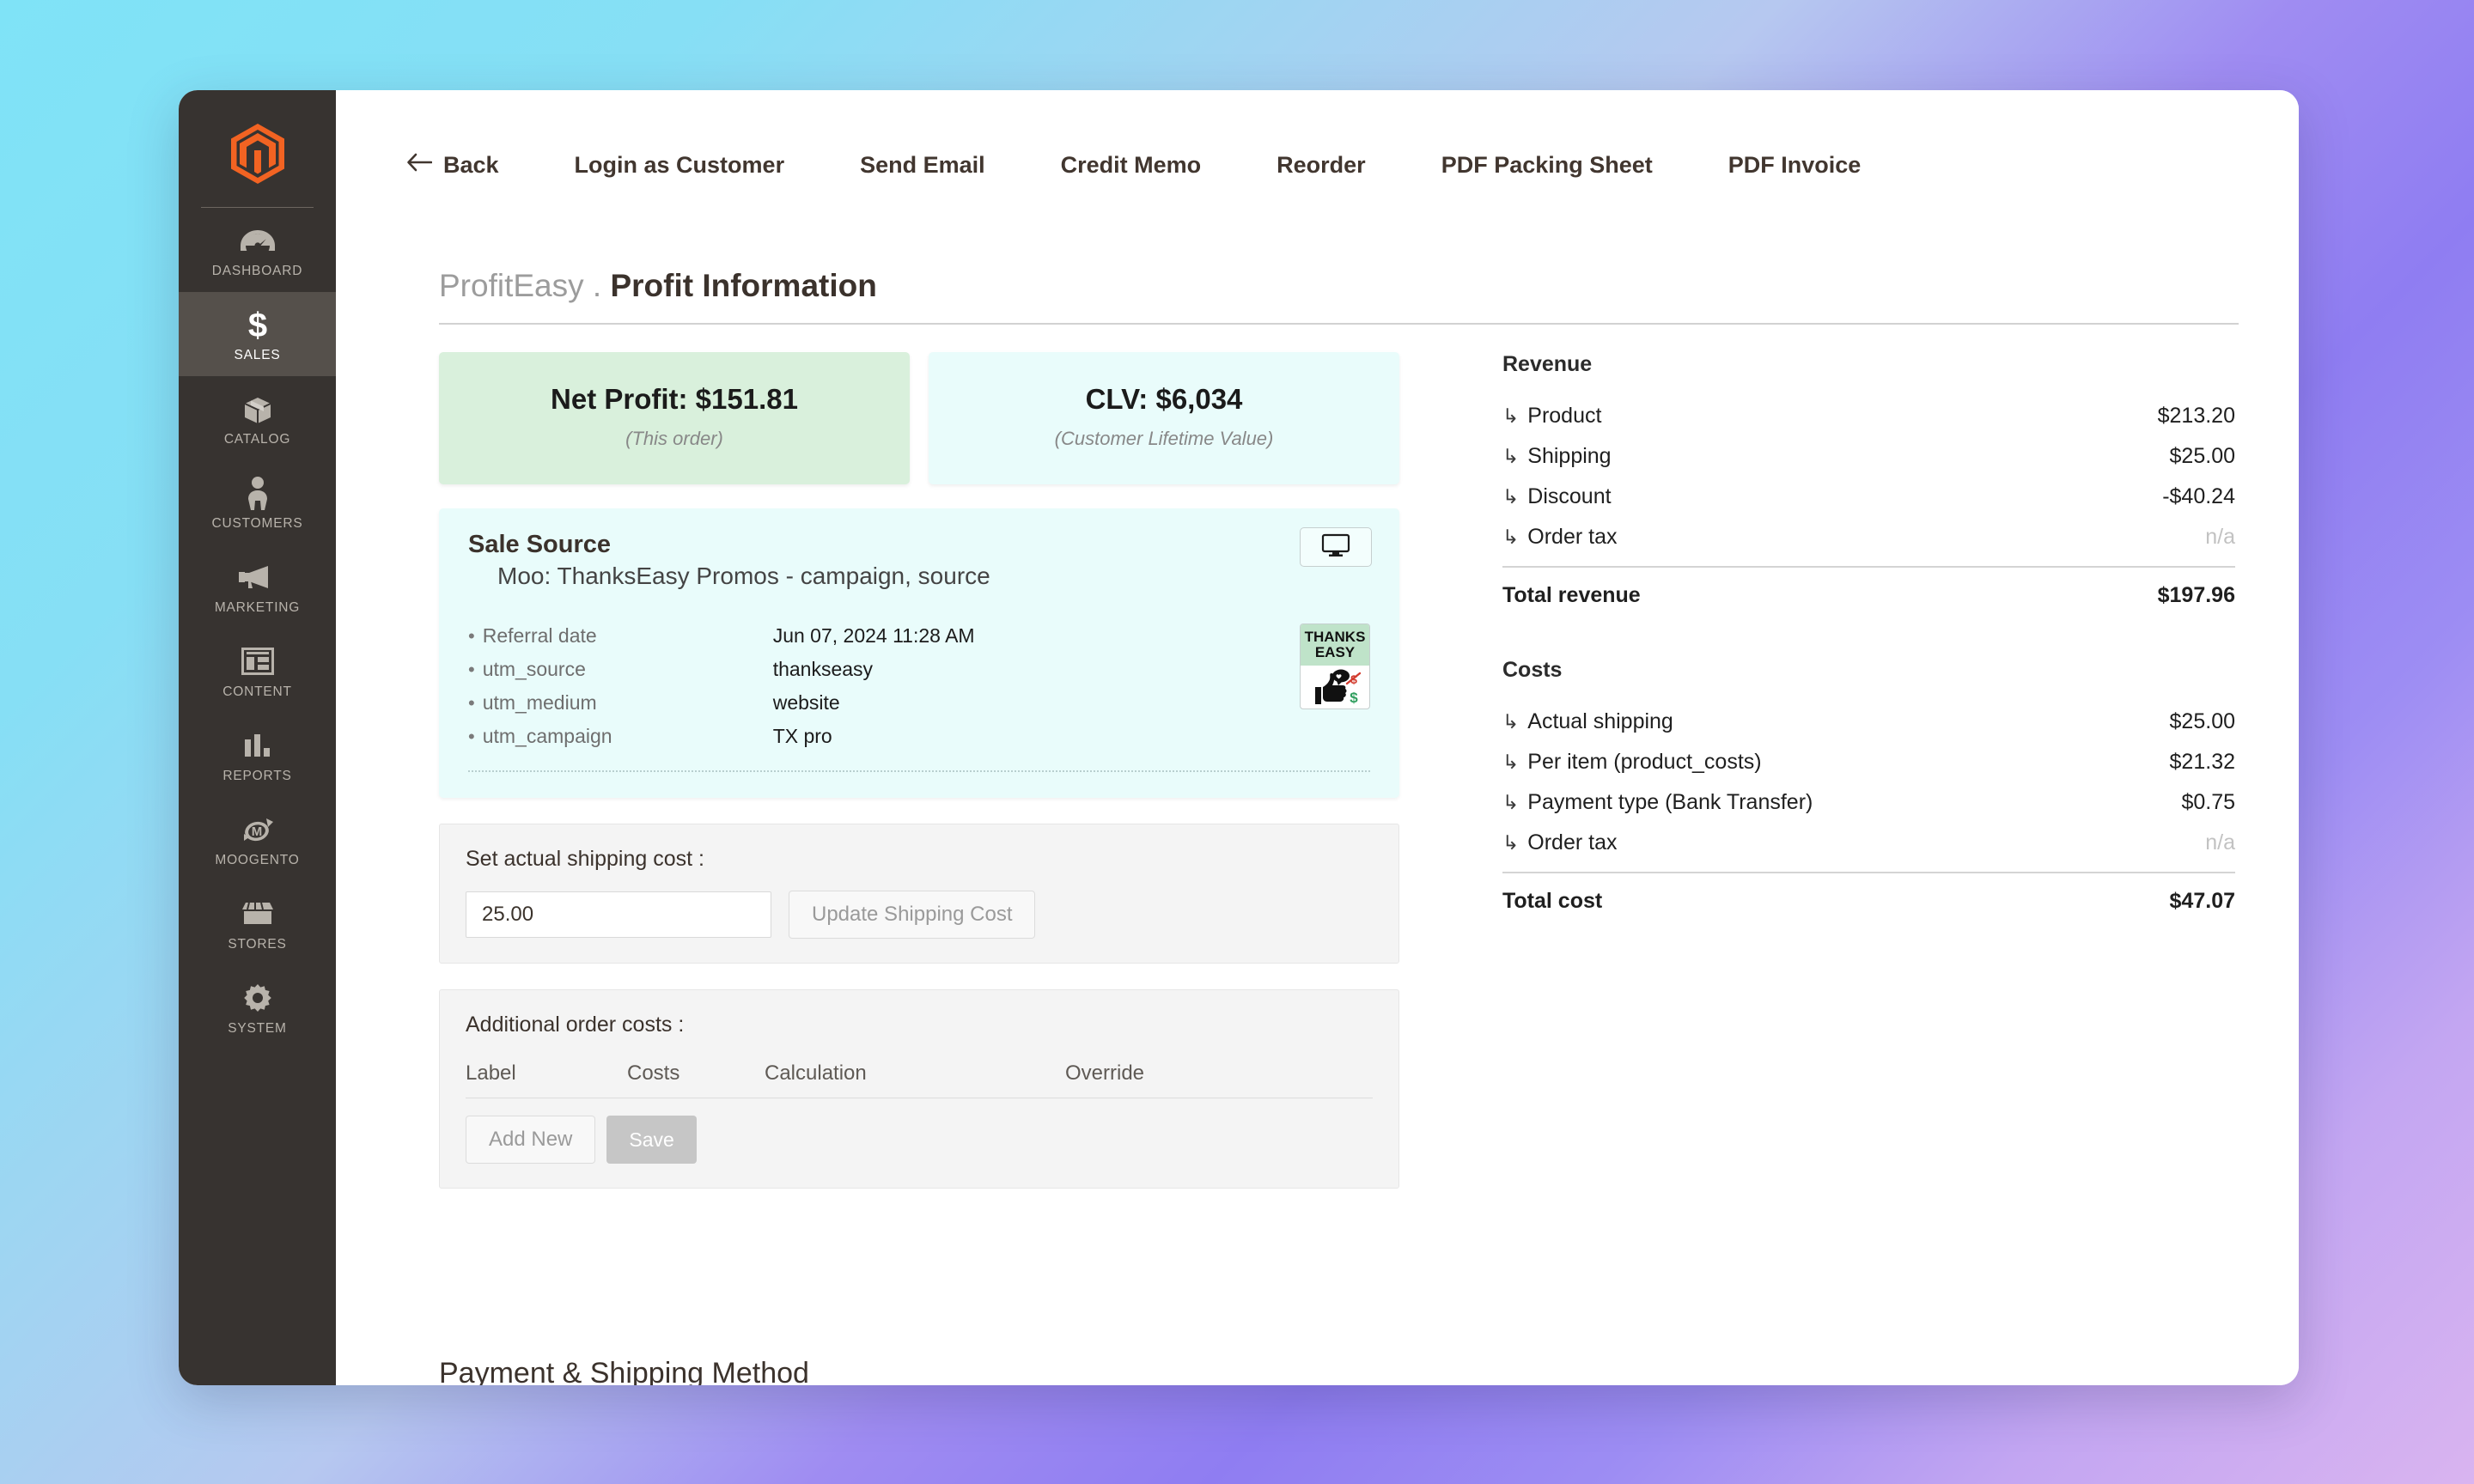 The image size is (2474, 1484). What do you see at coordinates (1569, 456) in the screenshot?
I see `row-label: Shipping` at bounding box center [1569, 456].